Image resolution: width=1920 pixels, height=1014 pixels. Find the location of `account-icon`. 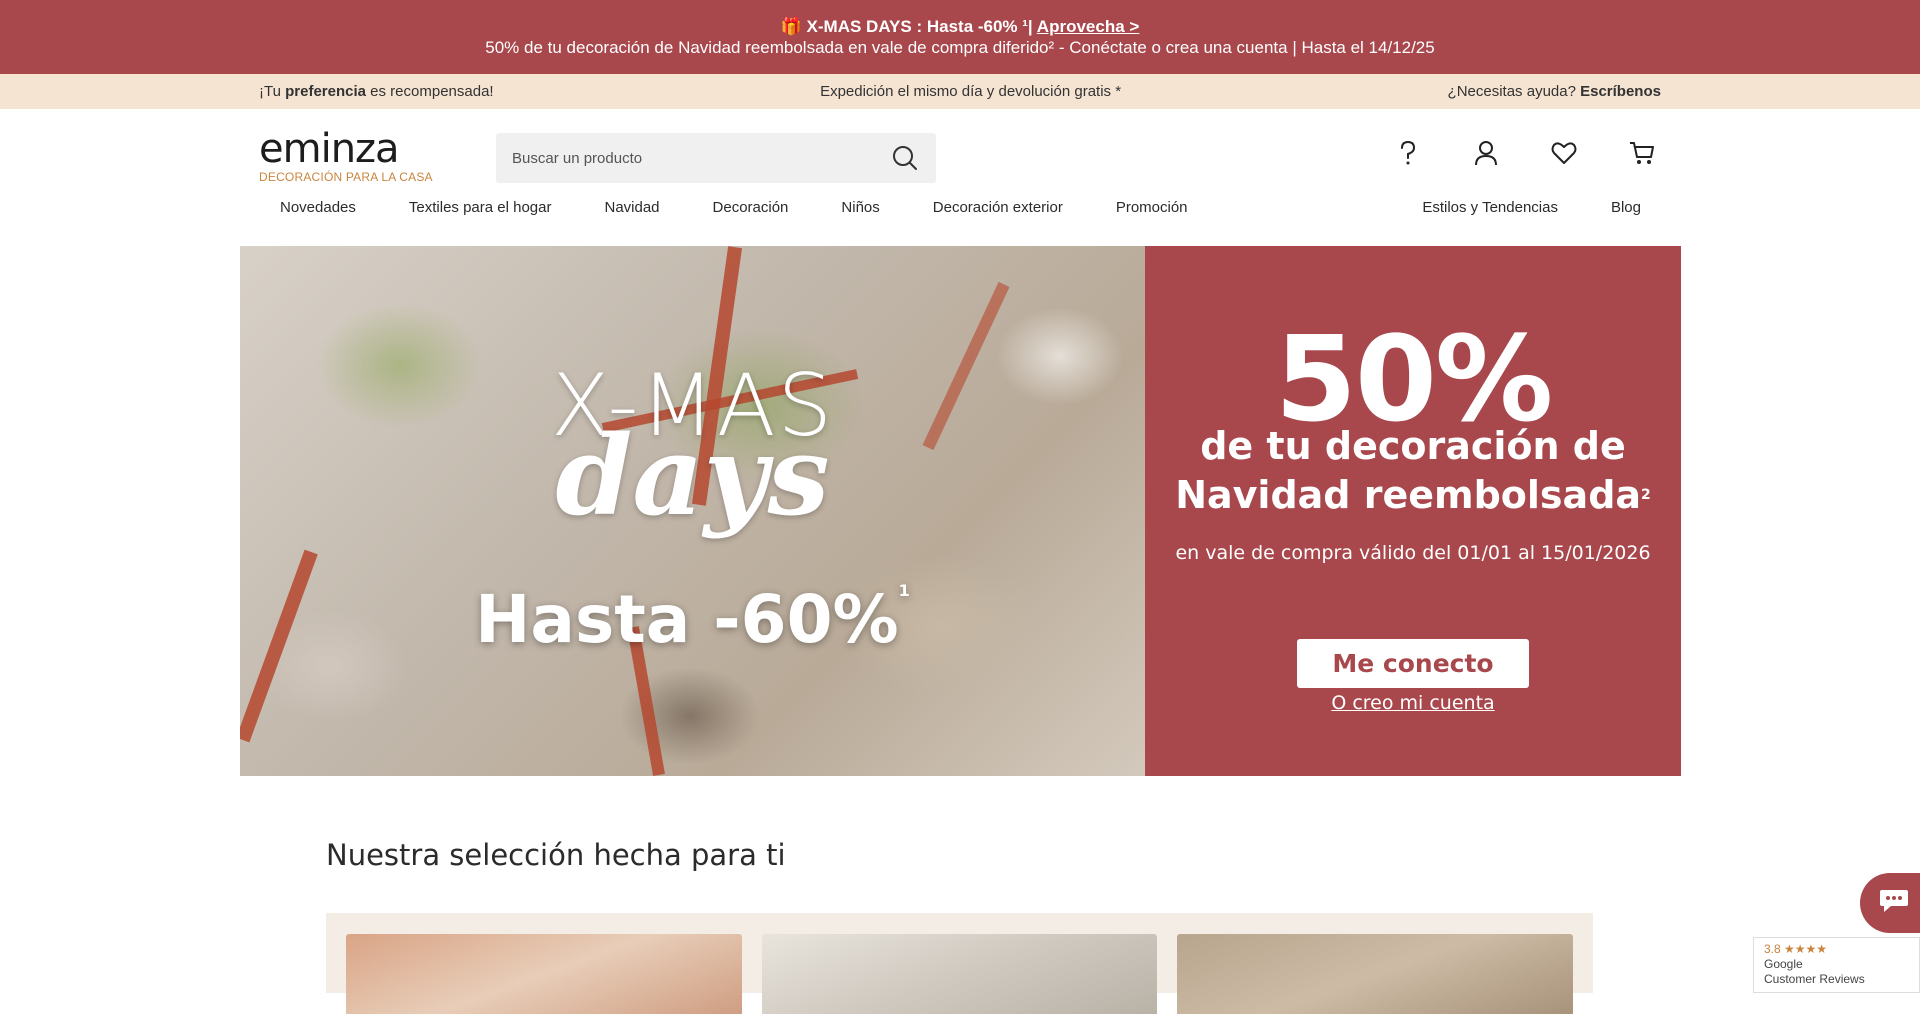

account-icon is located at coordinates (1486, 153).